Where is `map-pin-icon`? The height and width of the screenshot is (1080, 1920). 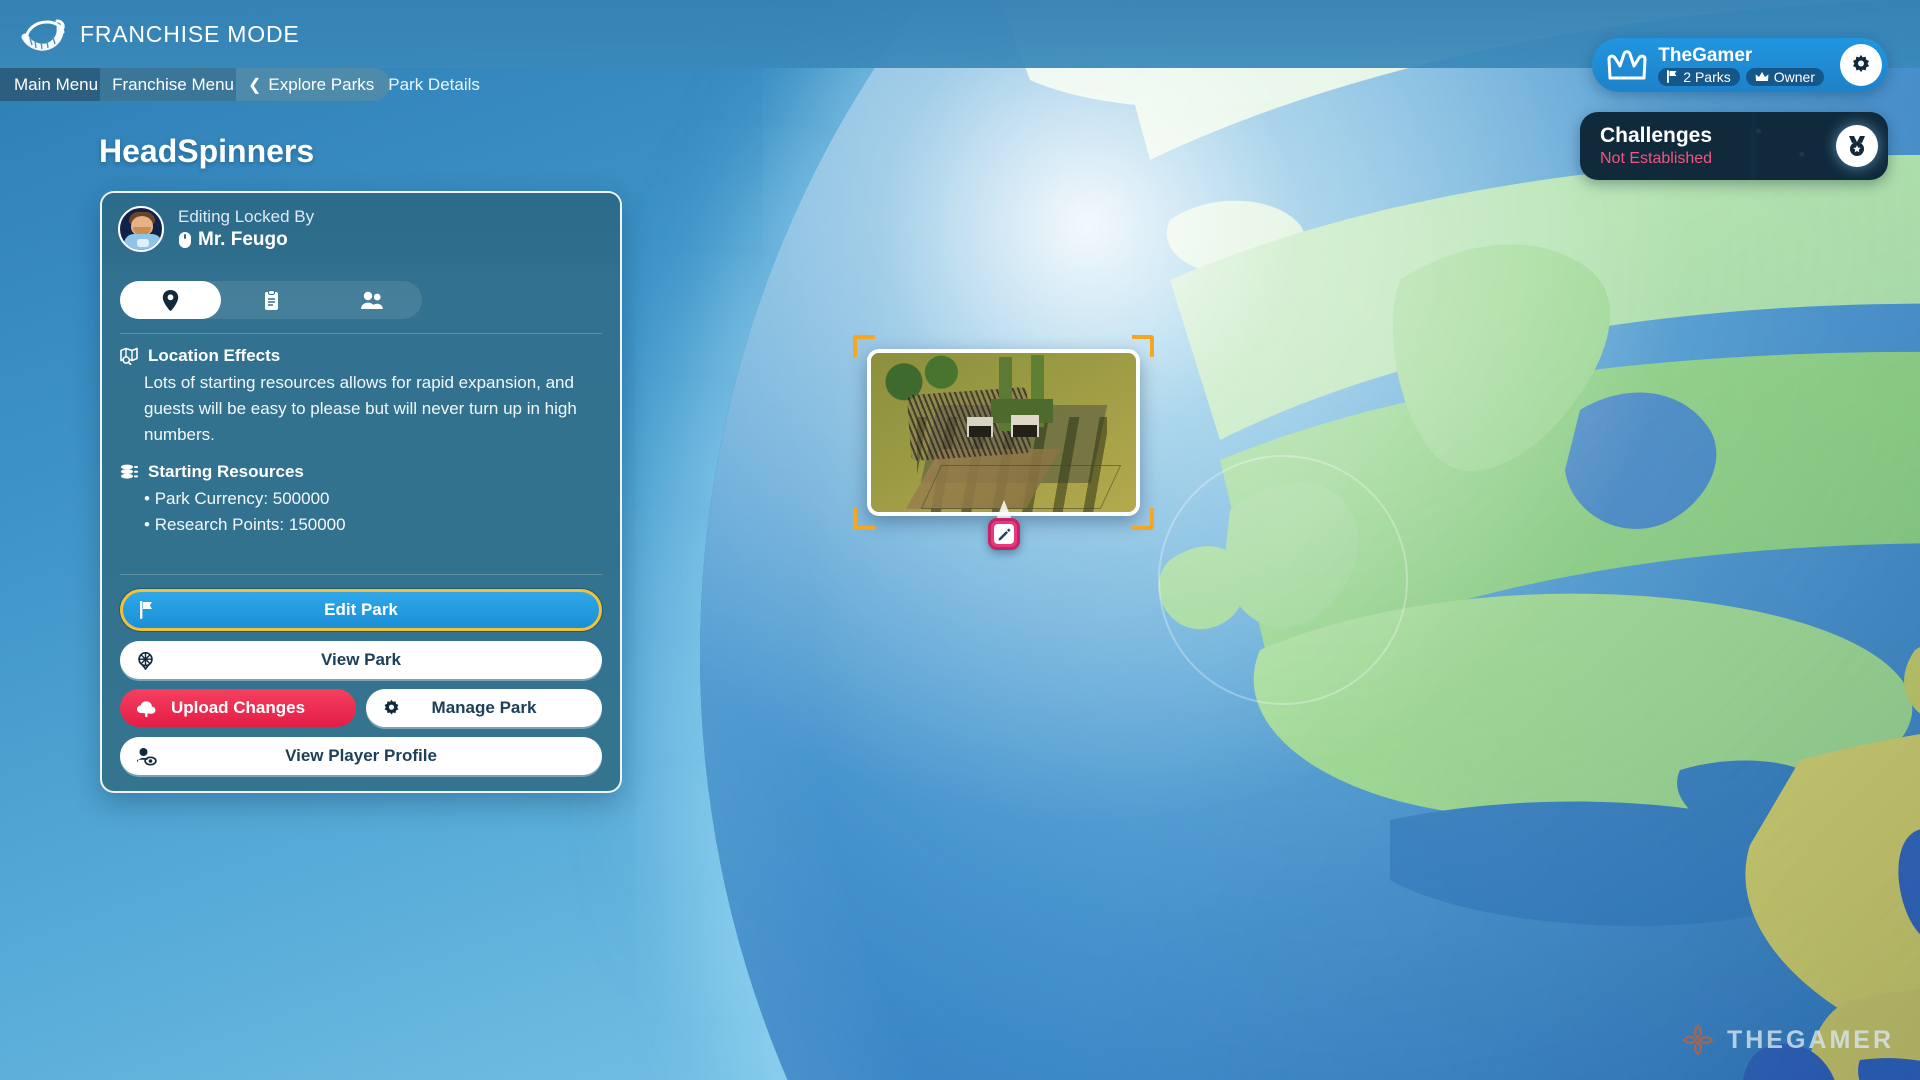 map-pin-icon is located at coordinates (170, 300).